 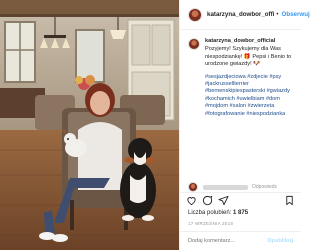 What do you see at coordinates (251, 99) in the screenshot?
I see `hashtag-line: #kochamich #uwielbiam #dom` at bounding box center [251, 99].